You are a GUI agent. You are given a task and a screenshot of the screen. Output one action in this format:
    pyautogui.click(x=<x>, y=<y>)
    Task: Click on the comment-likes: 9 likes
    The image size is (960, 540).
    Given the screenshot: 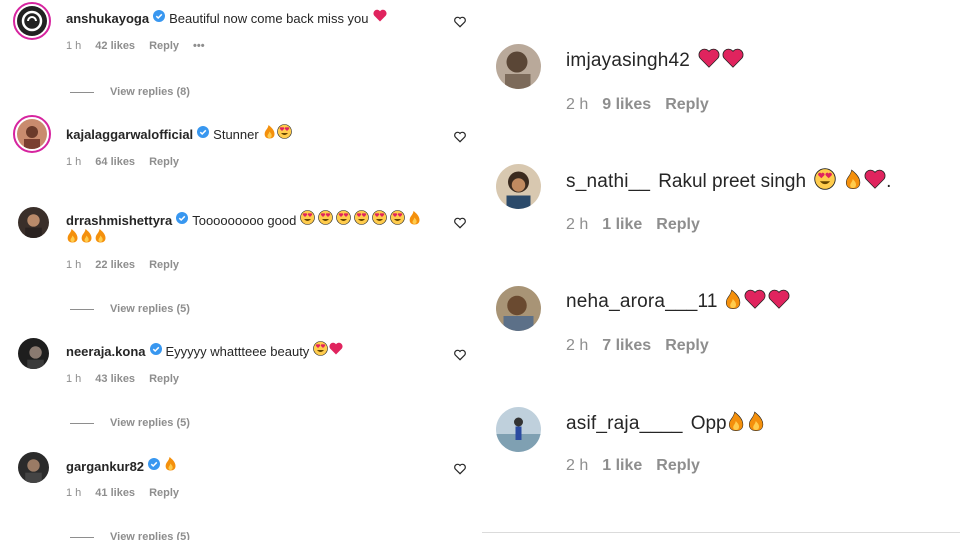 What is the action you would take?
    pyautogui.click(x=626, y=105)
    